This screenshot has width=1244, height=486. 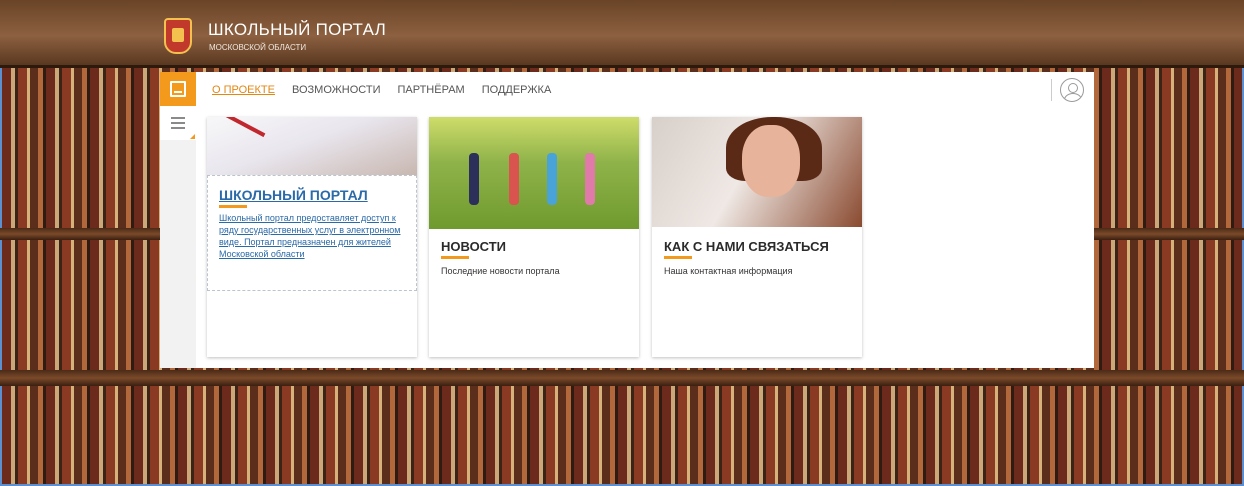 I want to click on card-image-kids-grass, so click(x=534, y=173).